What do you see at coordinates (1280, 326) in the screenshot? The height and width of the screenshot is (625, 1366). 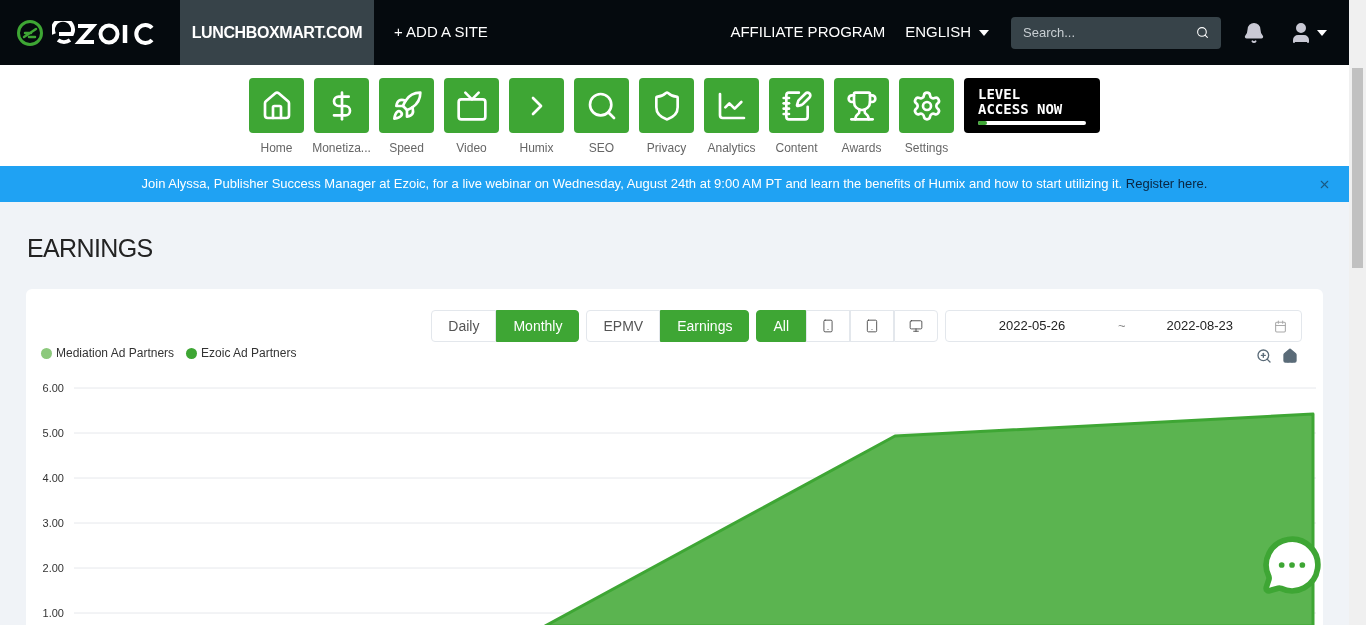 I see `calendar-icon` at bounding box center [1280, 326].